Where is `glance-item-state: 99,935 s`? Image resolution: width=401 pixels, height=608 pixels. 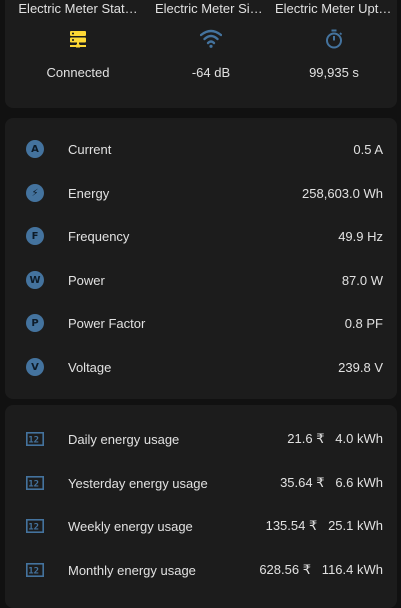 glance-item-state: 99,935 s is located at coordinates (334, 72).